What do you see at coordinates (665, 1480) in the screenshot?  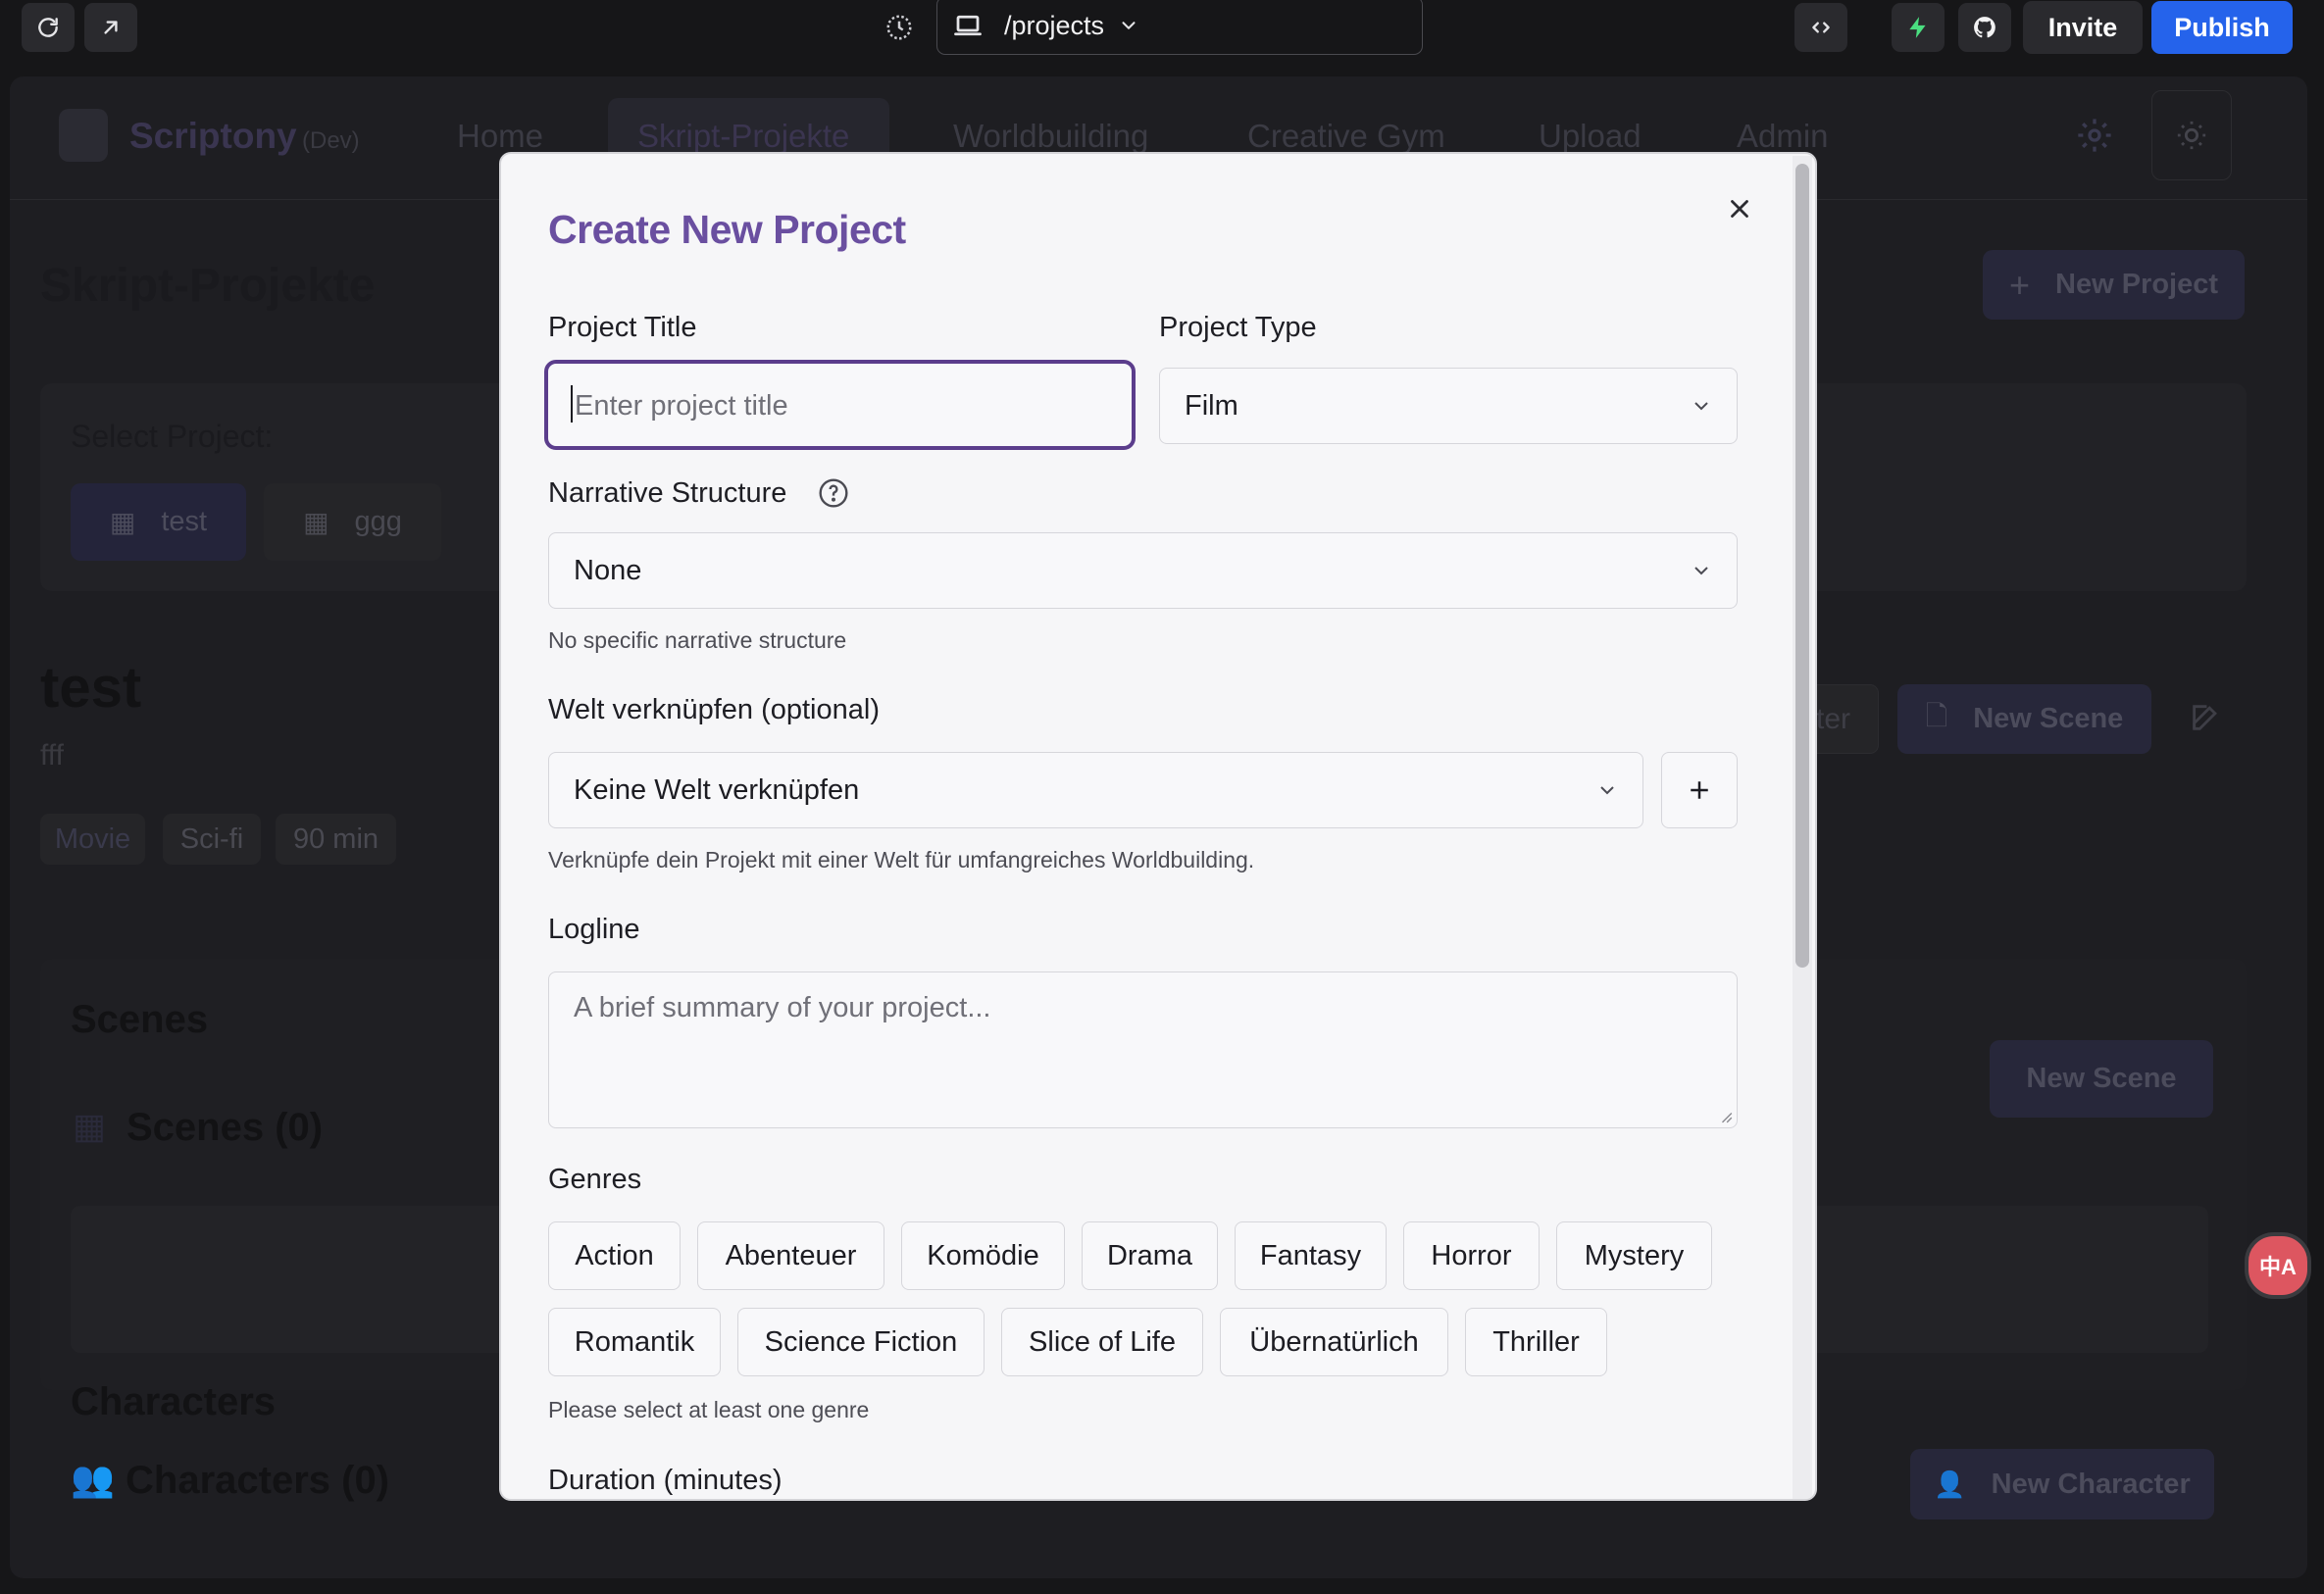 I see `duration-label: Duration (minutes)` at bounding box center [665, 1480].